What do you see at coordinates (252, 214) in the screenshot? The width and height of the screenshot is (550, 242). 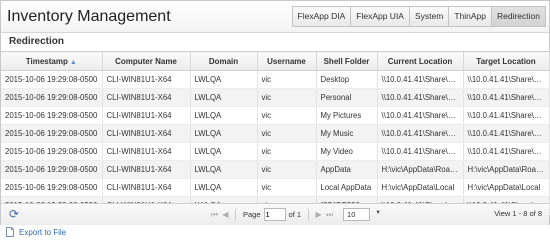 I see `page-label: Page` at bounding box center [252, 214].